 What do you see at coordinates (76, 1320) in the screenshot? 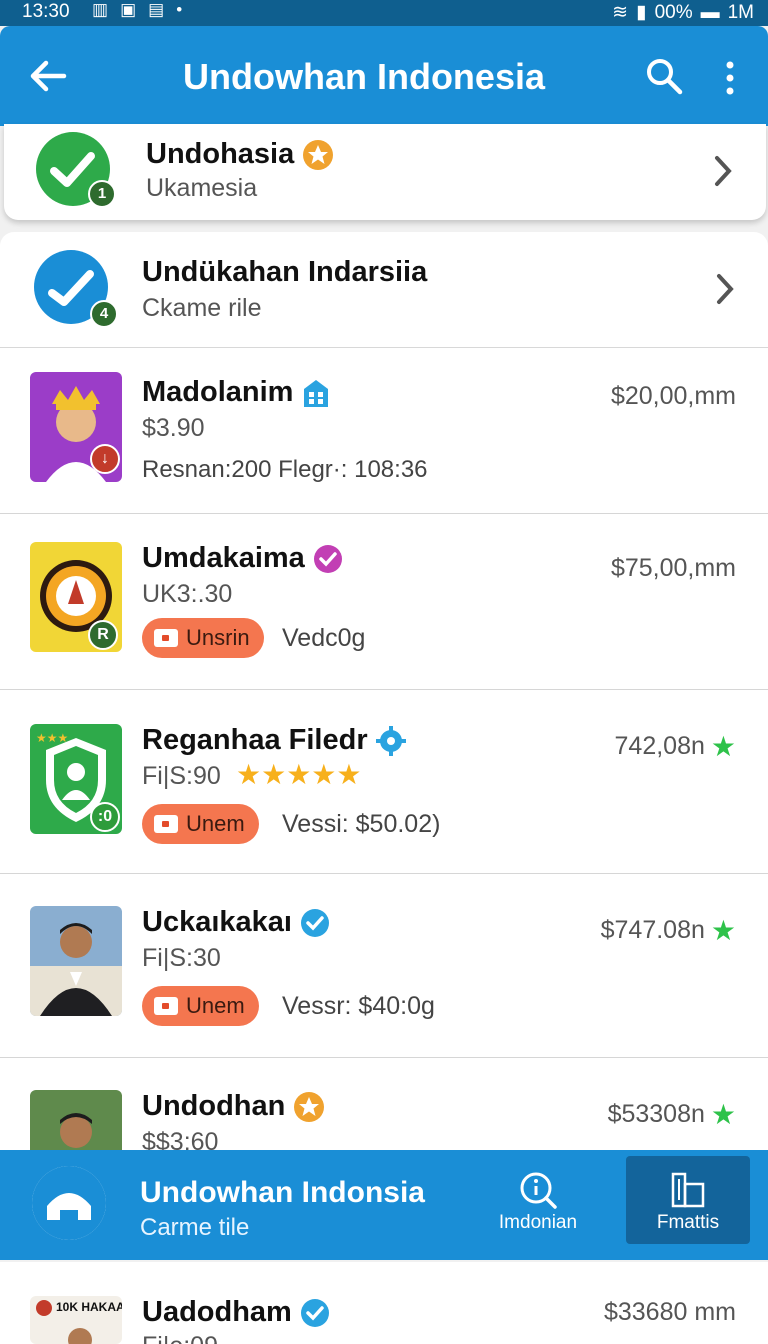
I see `avatar: 10K HAKAAN` at bounding box center [76, 1320].